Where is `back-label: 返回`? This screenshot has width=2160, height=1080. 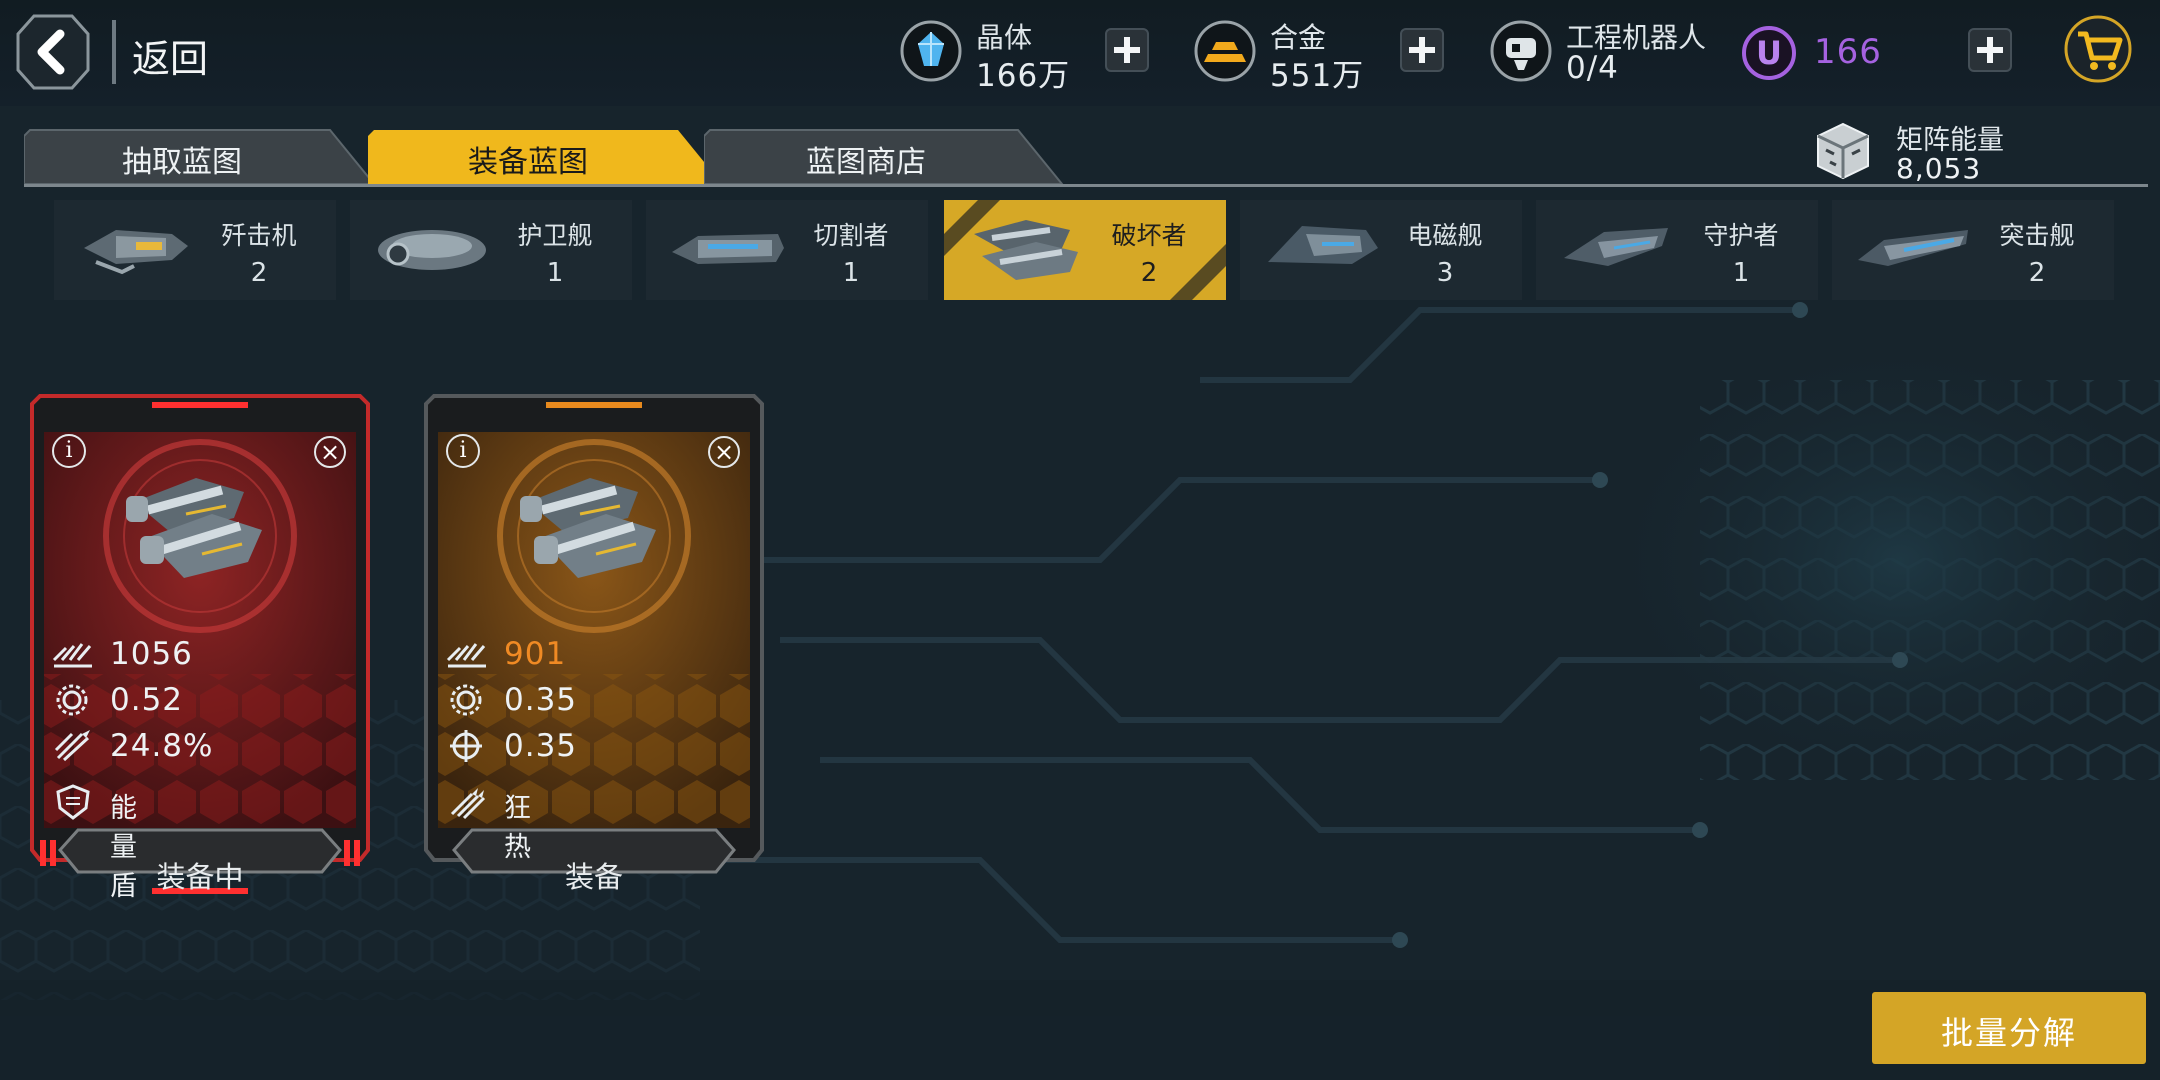 back-label: 返回 is located at coordinates (170, 55).